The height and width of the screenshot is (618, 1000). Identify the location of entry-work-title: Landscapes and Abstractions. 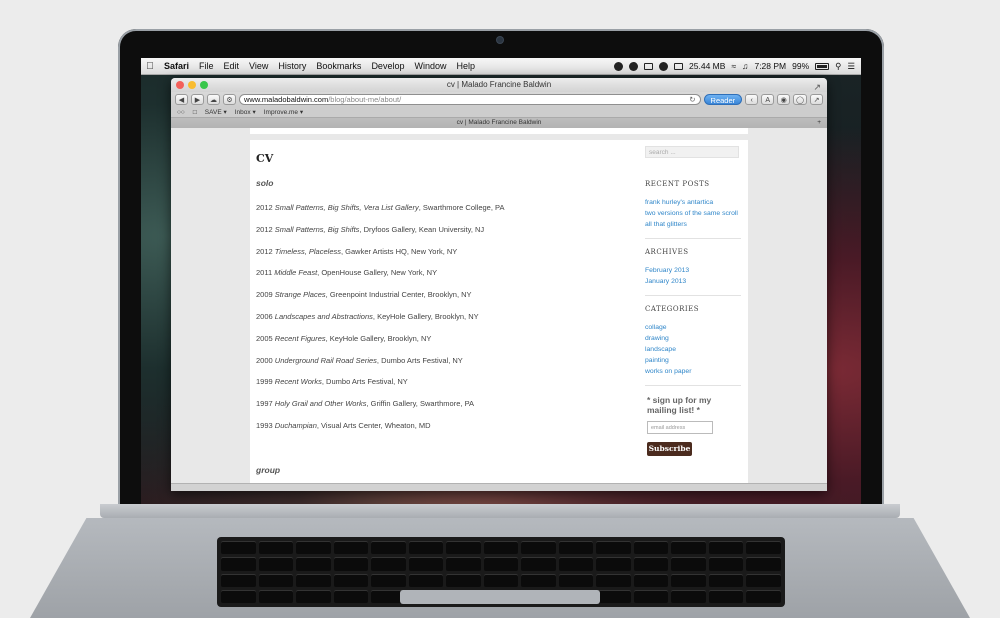
(323, 316).